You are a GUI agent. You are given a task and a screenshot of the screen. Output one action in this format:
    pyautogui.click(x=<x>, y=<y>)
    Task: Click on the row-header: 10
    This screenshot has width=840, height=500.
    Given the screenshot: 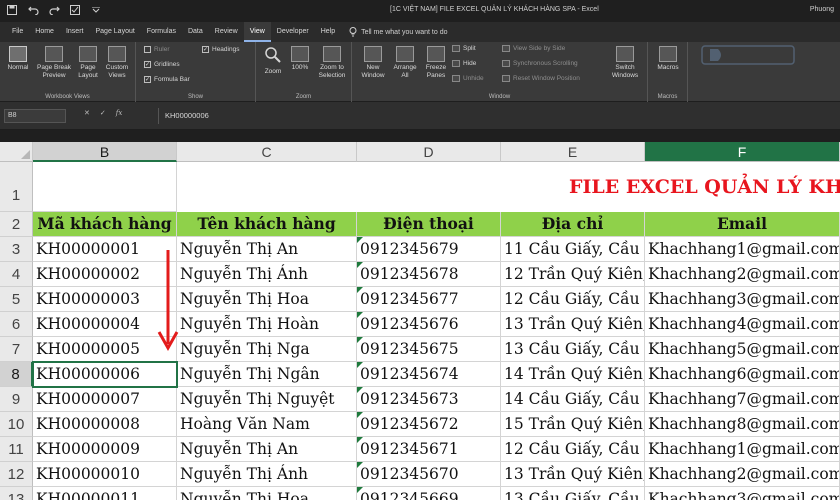 What is the action you would take?
    pyautogui.click(x=16, y=424)
    